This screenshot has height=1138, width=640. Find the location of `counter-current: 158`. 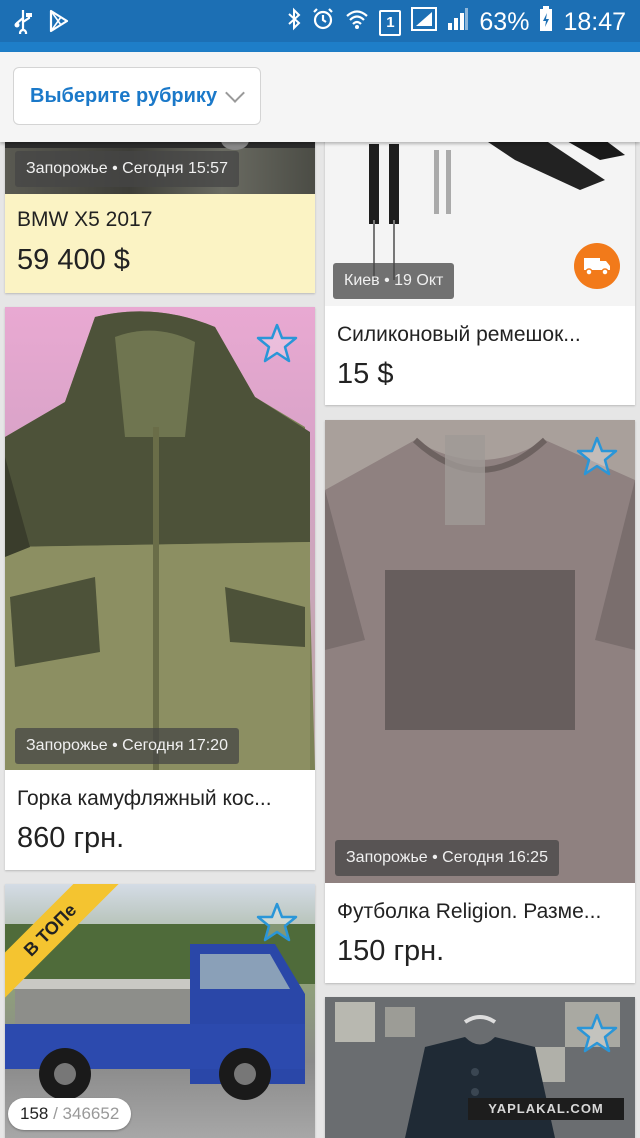

counter-current: 158 is located at coordinates (34, 1113).